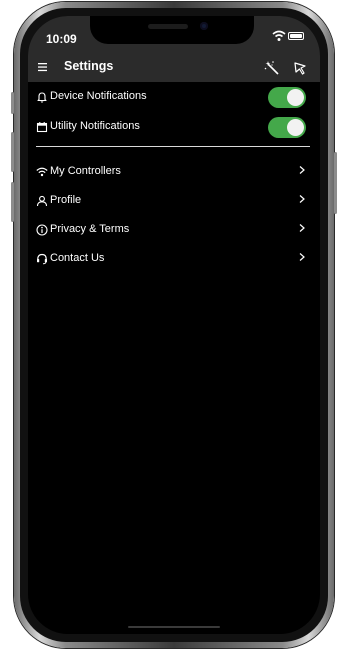 The height and width of the screenshot is (650, 341). I want to click on magic-wand-icon, so click(272, 68).